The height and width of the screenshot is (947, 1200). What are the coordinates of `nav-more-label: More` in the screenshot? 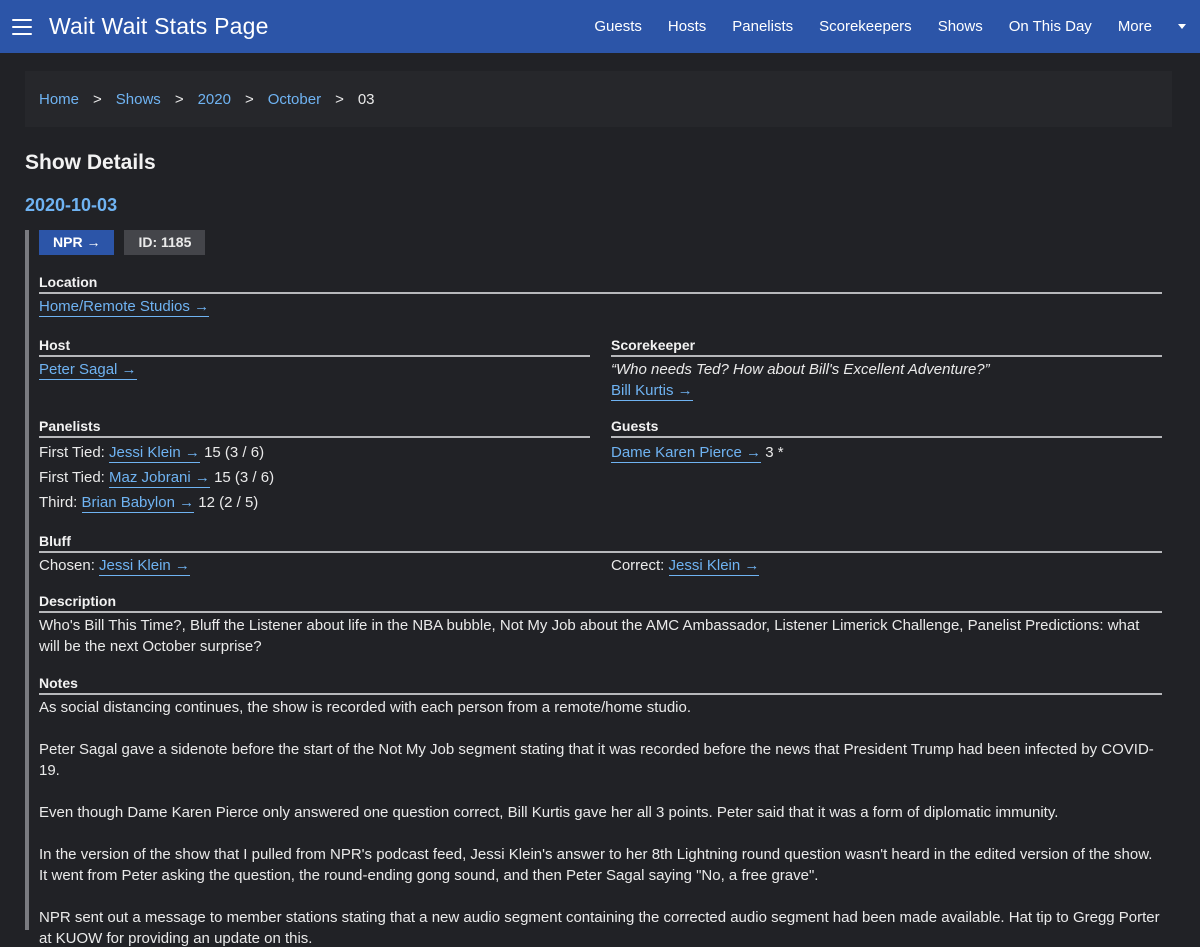 It's located at (1134, 26).